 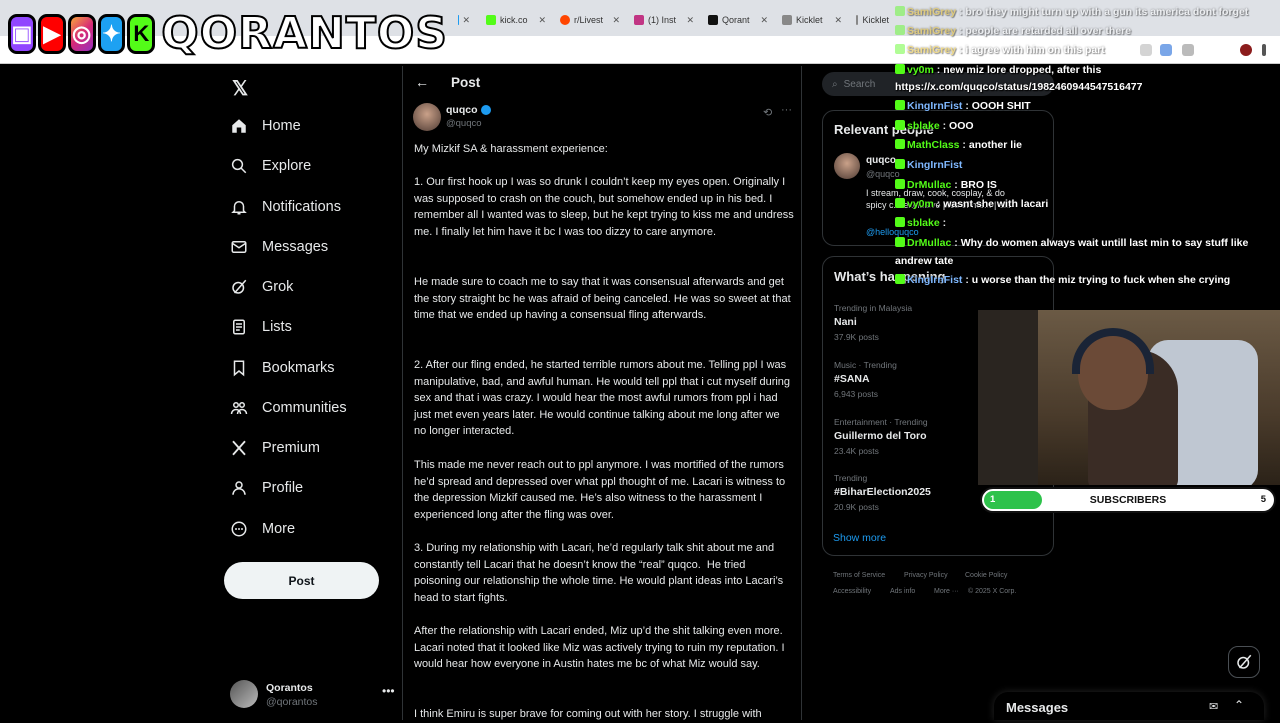 What do you see at coordinates (1022, 70) in the screenshot?
I see `chat-message: new miz lore dropped, after this` at bounding box center [1022, 70].